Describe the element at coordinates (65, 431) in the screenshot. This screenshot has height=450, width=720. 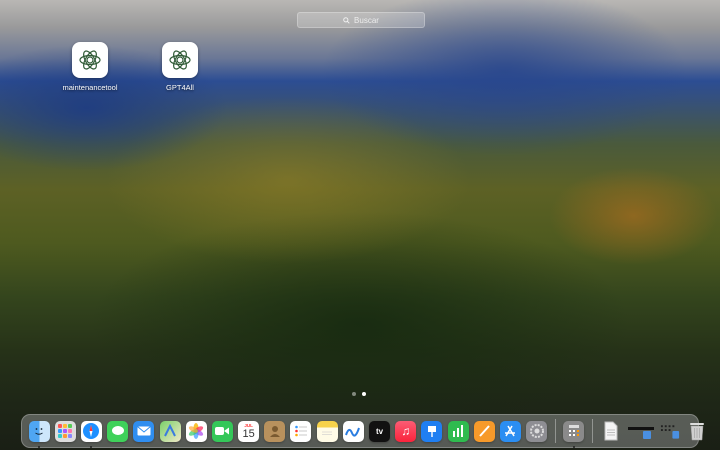
I see `launchpad-icon` at that location.